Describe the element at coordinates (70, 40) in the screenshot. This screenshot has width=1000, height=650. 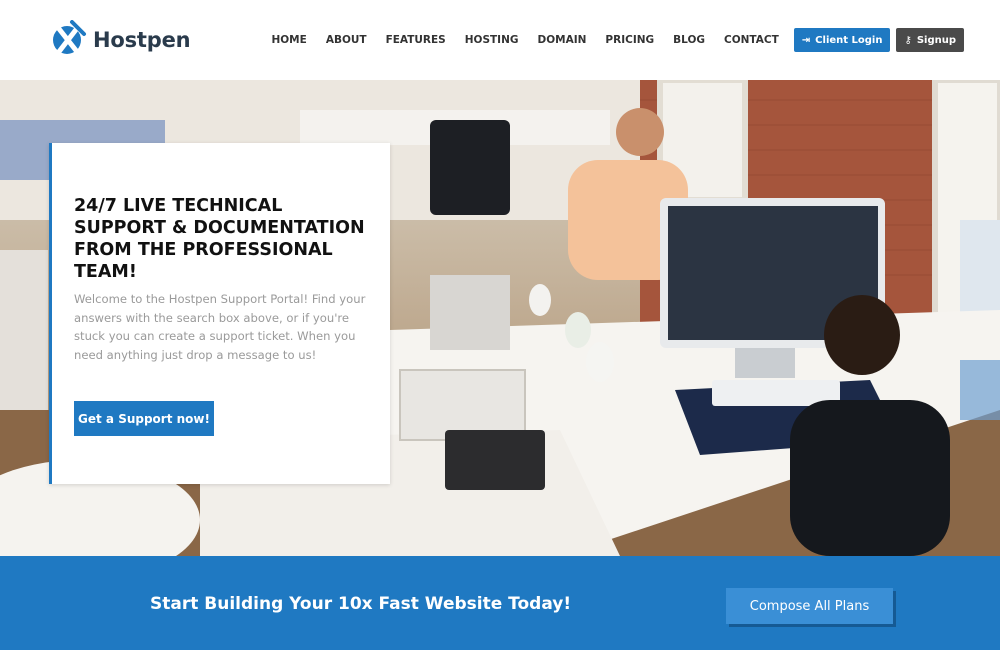
I see `hostpen-x-logo-icon` at that location.